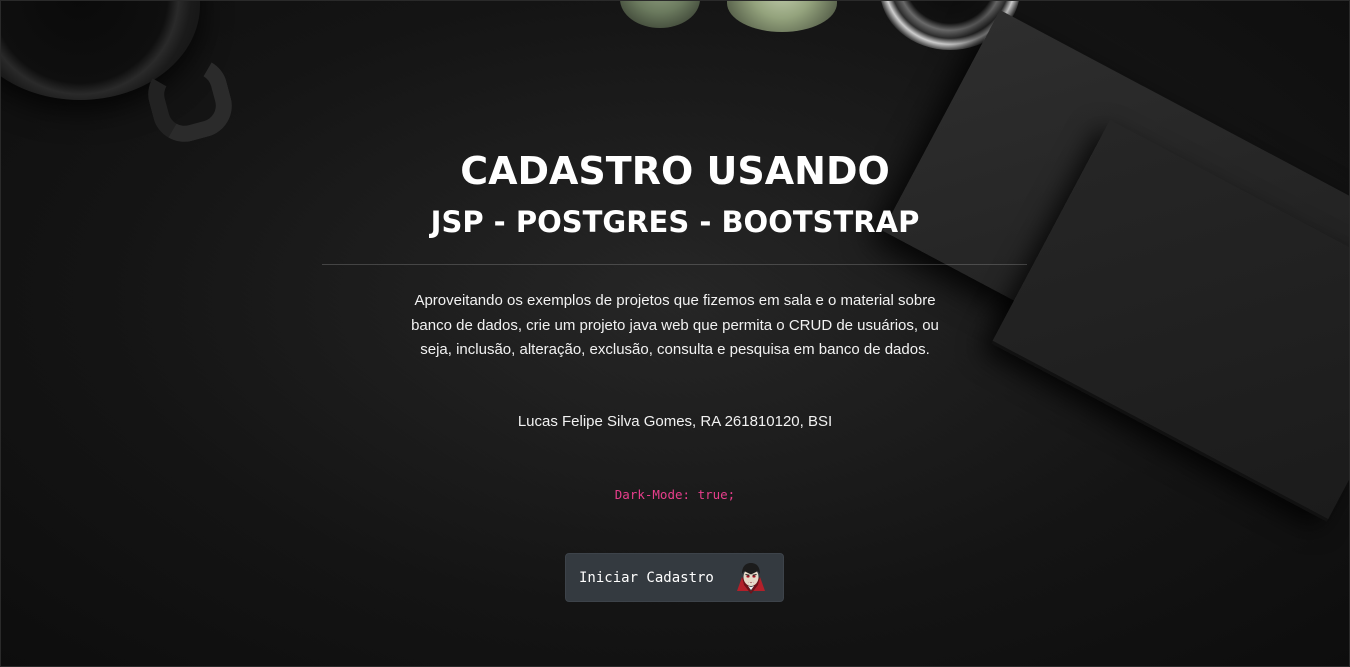 This screenshot has width=1350, height=667. What do you see at coordinates (660, 14) in the screenshot?
I see `succulent-decoration` at bounding box center [660, 14].